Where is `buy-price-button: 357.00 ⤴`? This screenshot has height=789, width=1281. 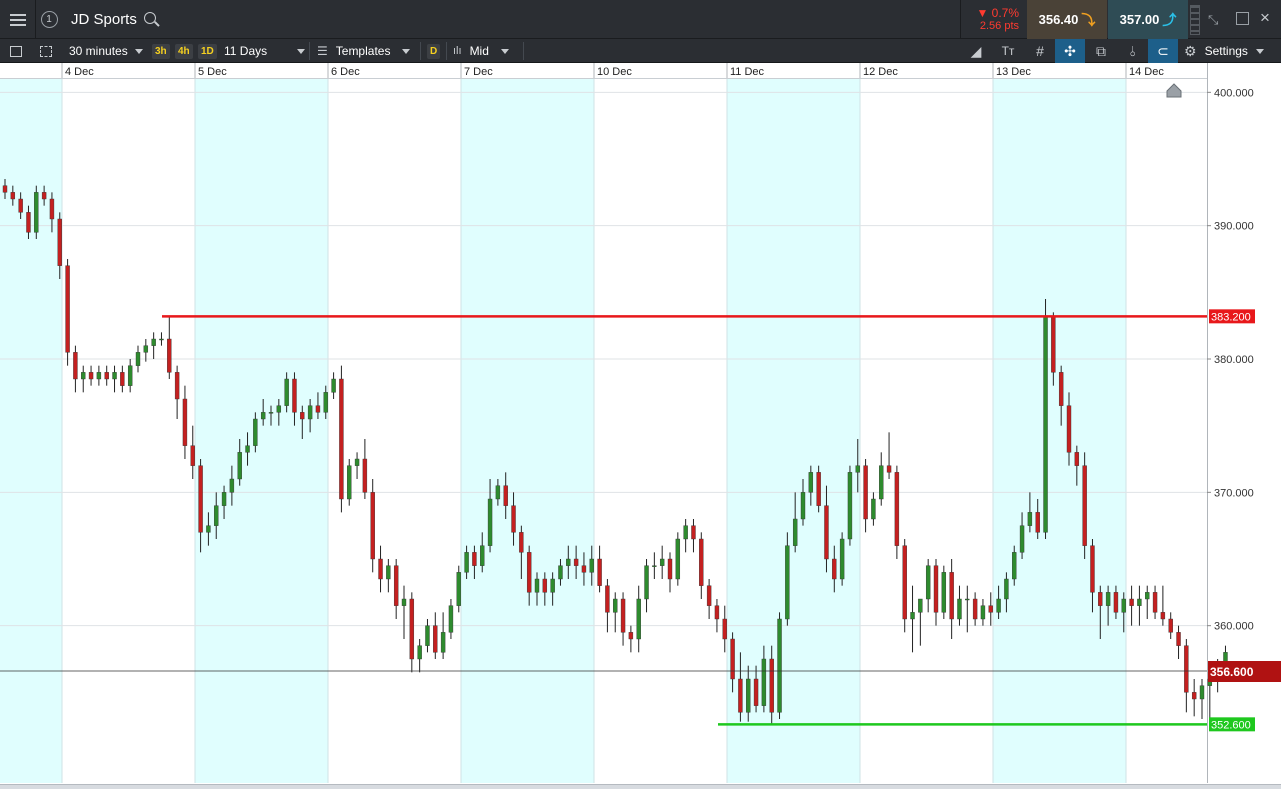 buy-price-button: 357.00 ⤴ is located at coordinates (1148, 19).